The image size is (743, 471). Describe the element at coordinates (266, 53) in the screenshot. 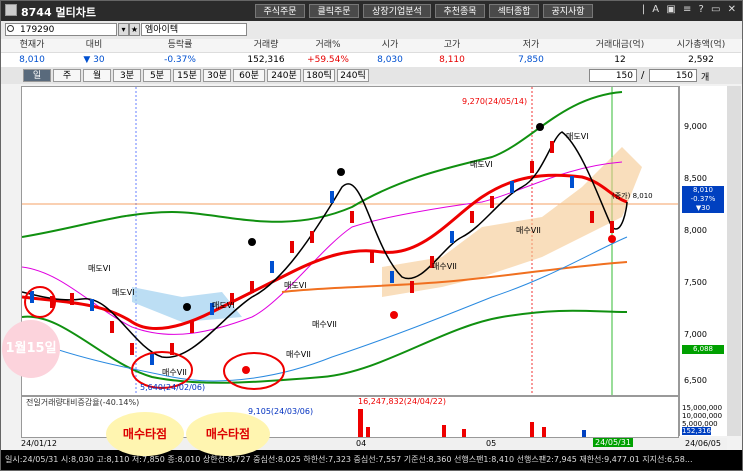

I see `quote-col: 거래량 152,316` at that location.